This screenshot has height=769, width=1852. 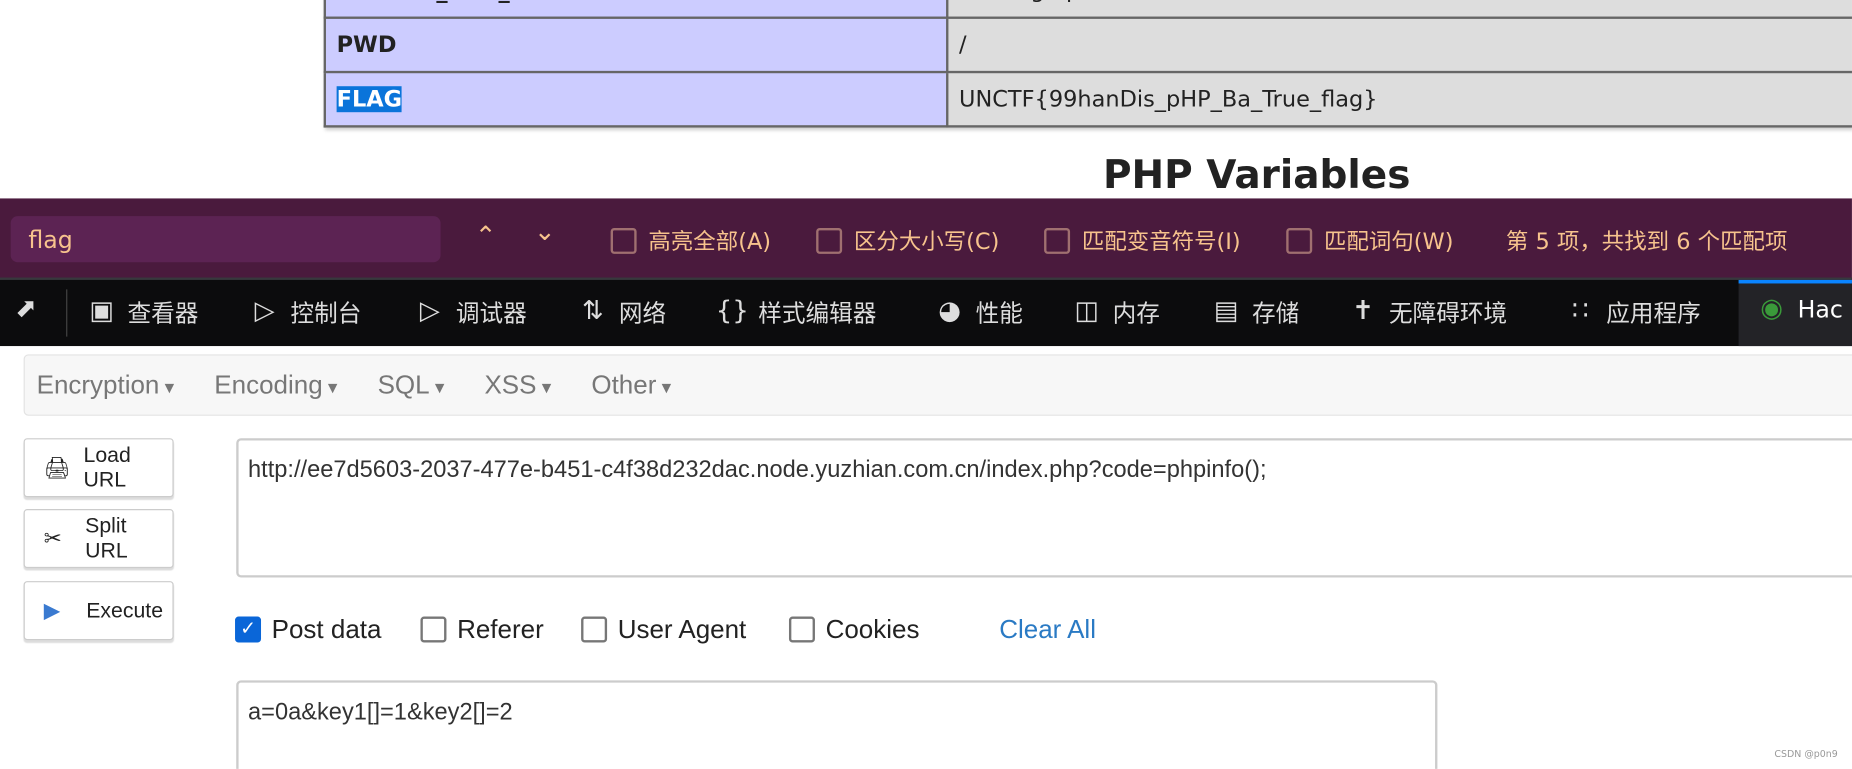 I want to click on network-icon: ⇅, so click(x=593, y=311).